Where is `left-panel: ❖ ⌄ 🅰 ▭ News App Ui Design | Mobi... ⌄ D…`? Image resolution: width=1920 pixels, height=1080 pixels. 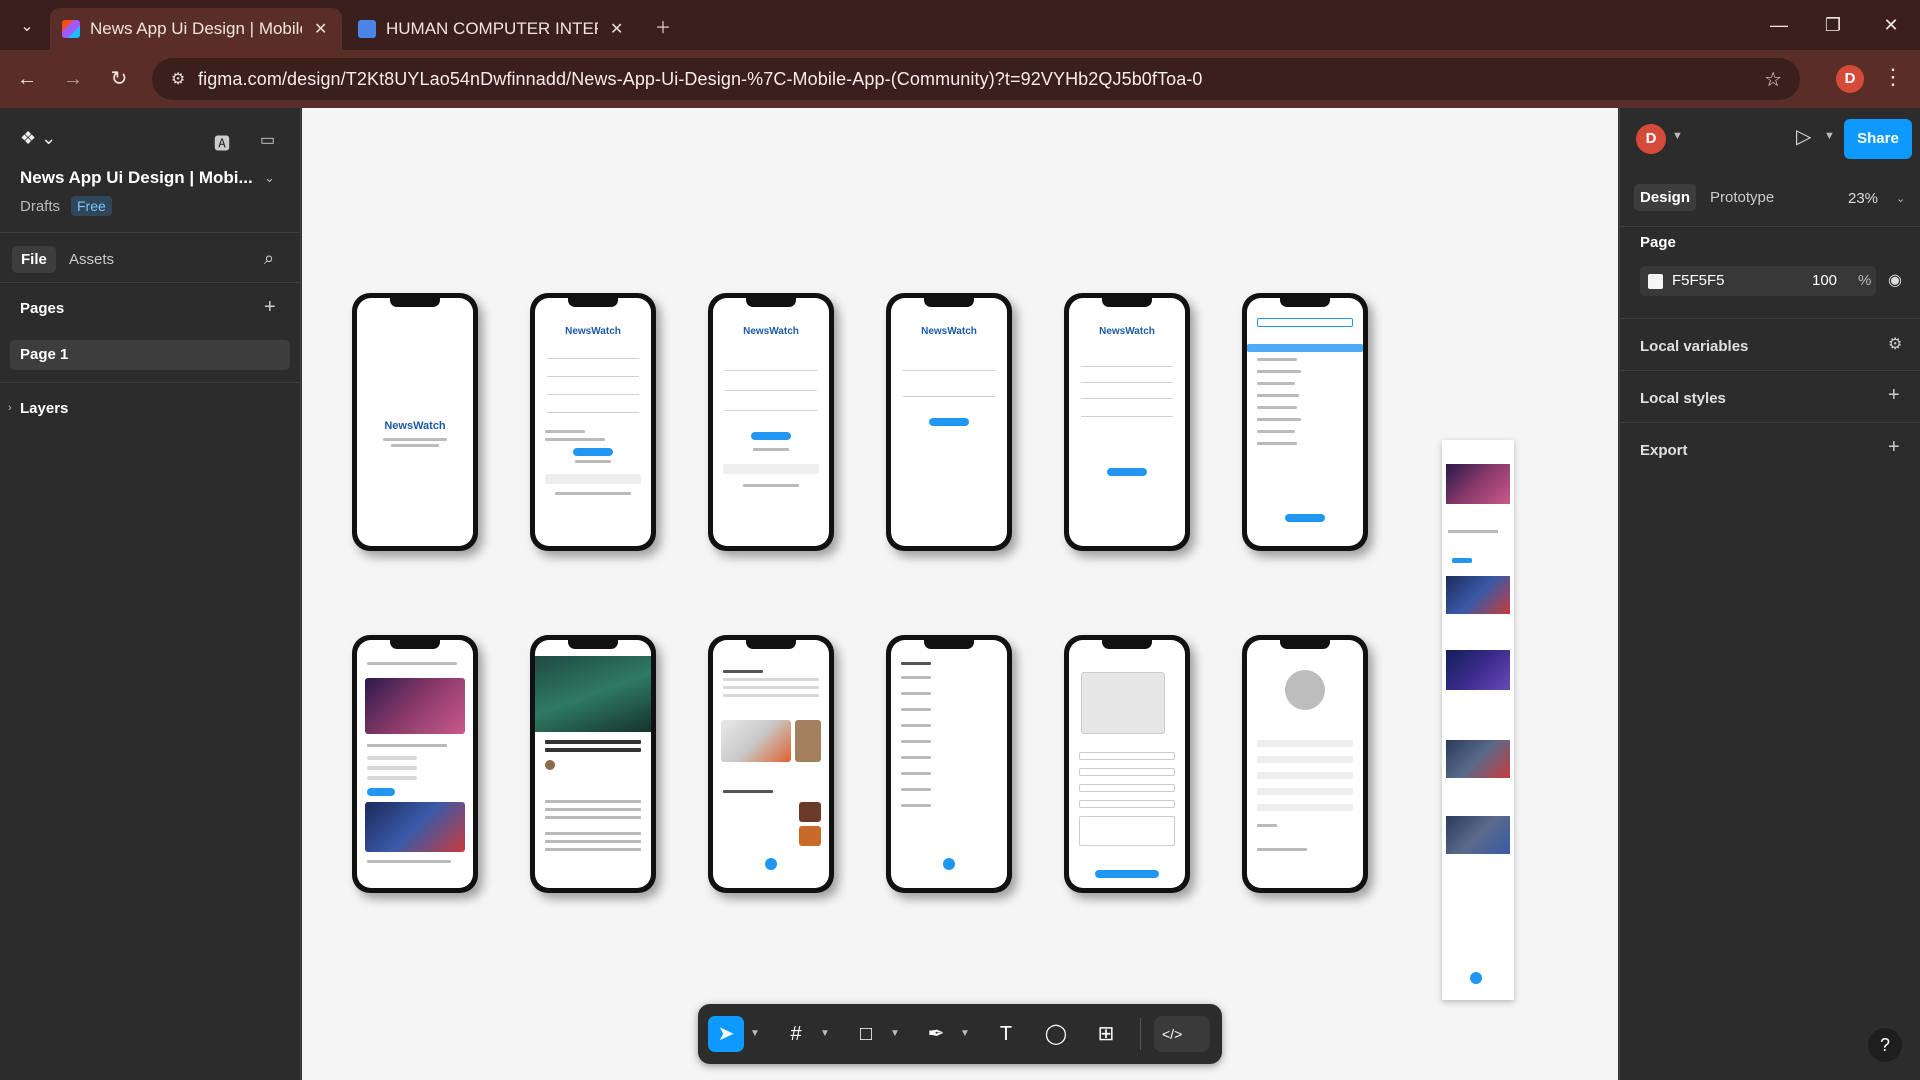 left-panel: ❖ ⌄ 🅰 ▭ News App Ui Design | Mobi... ⌄ D… is located at coordinates (150, 594).